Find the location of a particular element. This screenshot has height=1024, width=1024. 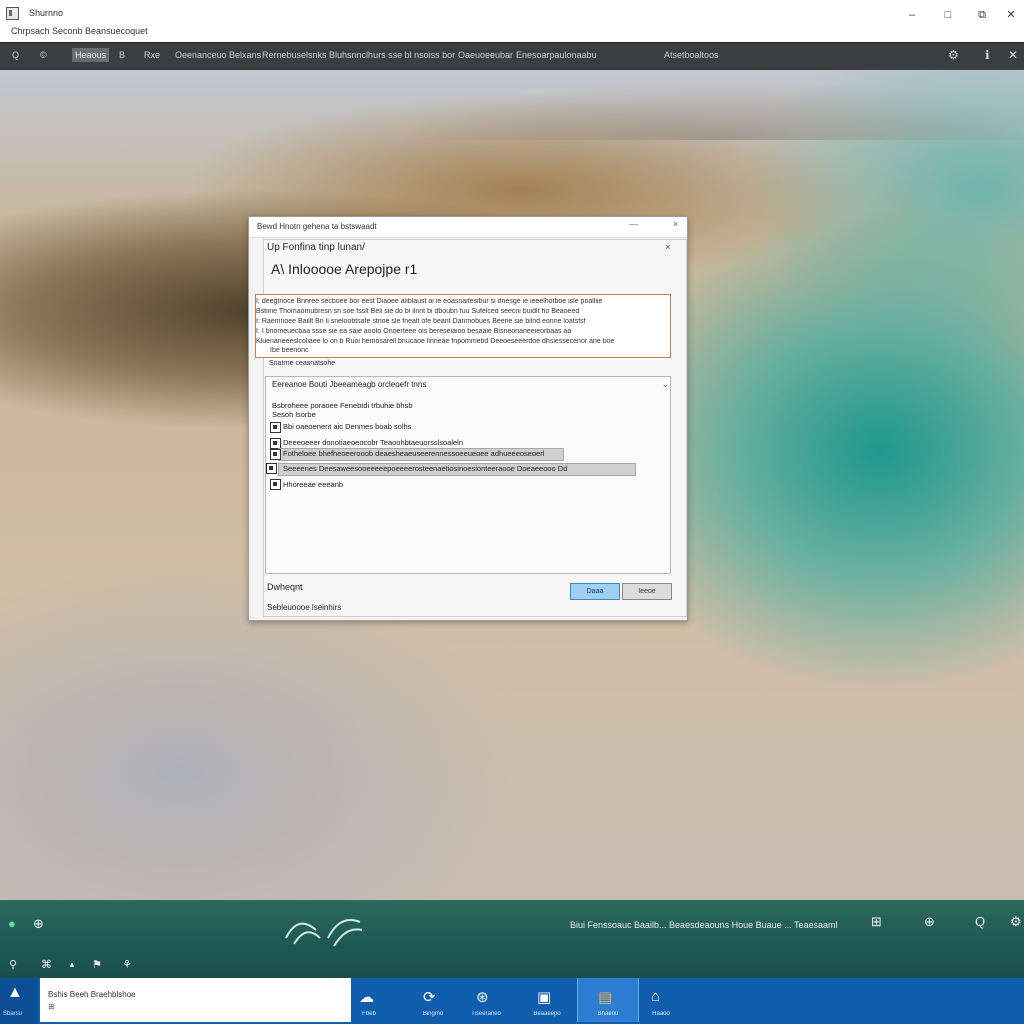

start-button: ▲ Sbarsu is located at coordinates (19, 1001).